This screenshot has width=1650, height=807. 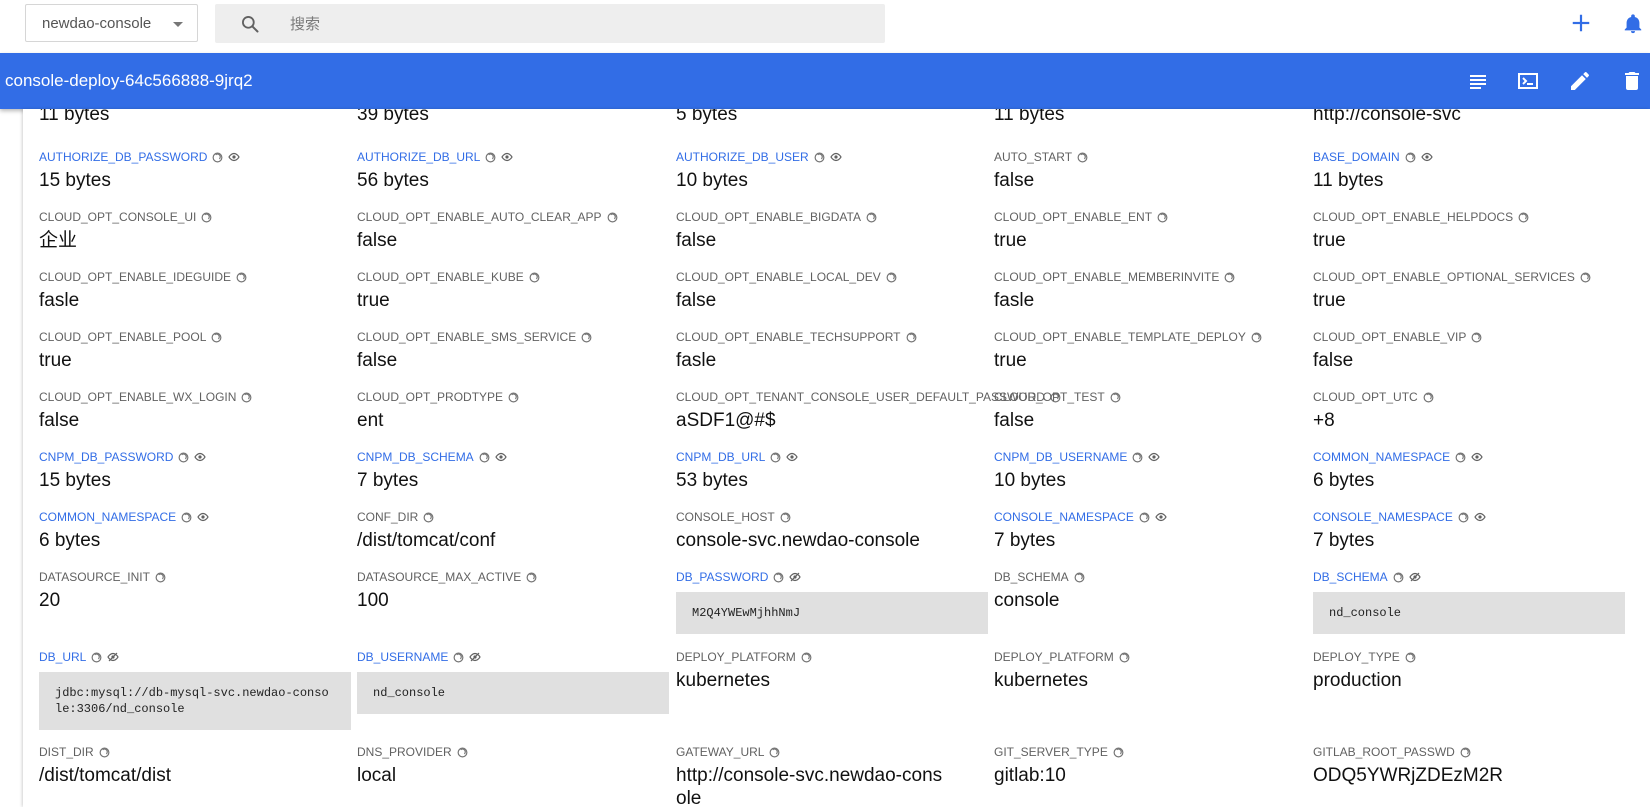 What do you see at coordinates (1632, 81) in the screenshot?
I see `delete-icon` at bounding box center [1632, 81].